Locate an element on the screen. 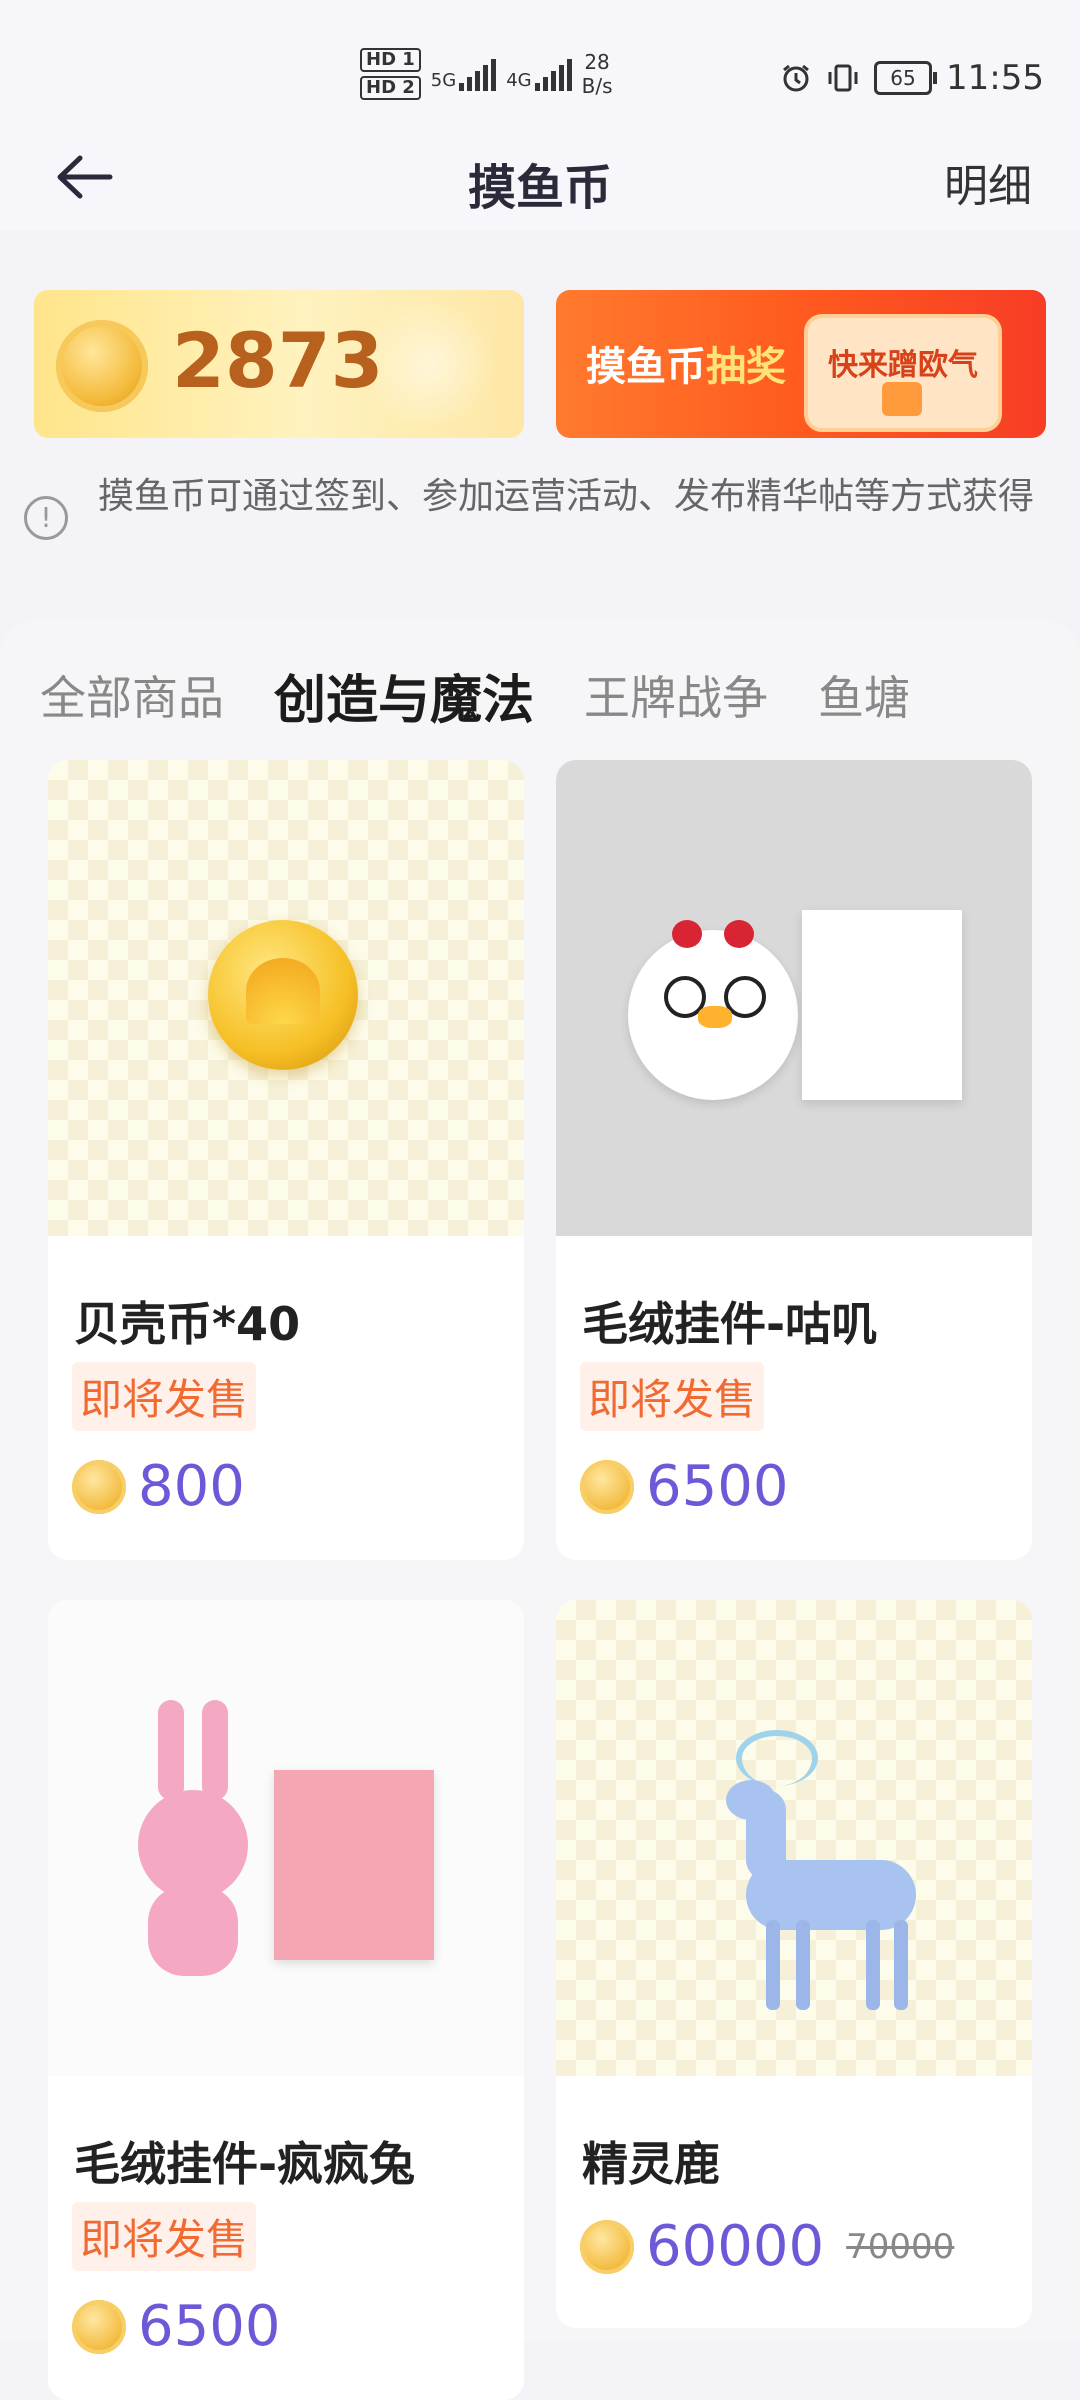  status-bar: HD 1 HD 2 5G 4G 28 B/s 65 11:55 is located at coordinates (540, 60).